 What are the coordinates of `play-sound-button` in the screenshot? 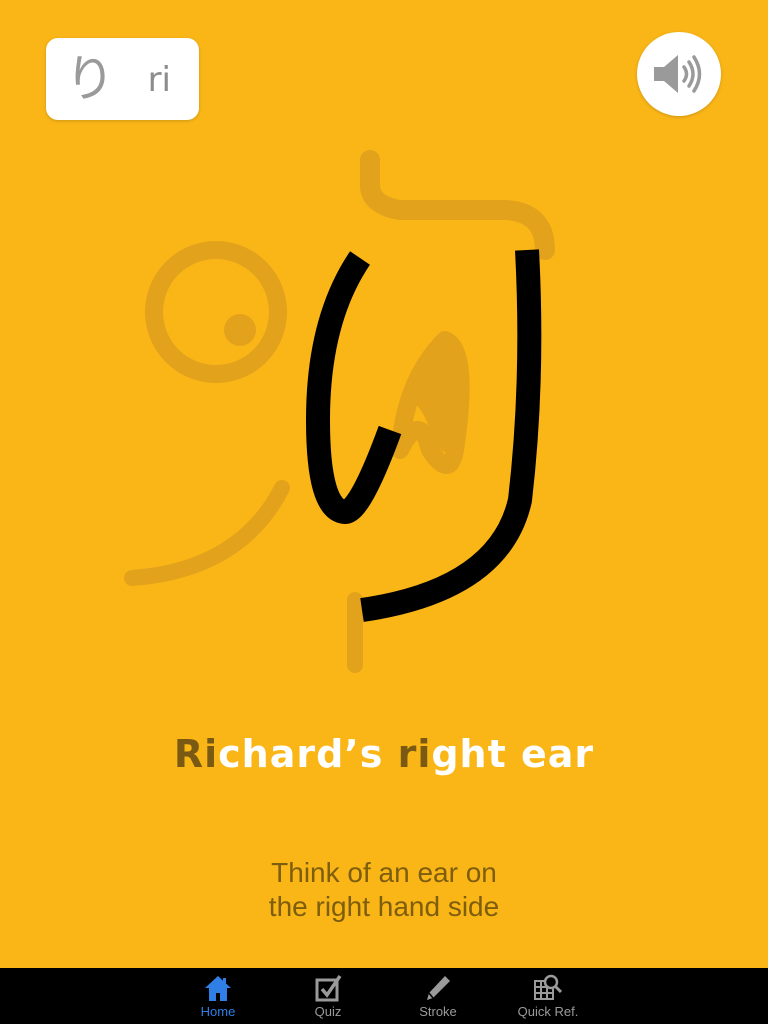 It's located at (679, 74).